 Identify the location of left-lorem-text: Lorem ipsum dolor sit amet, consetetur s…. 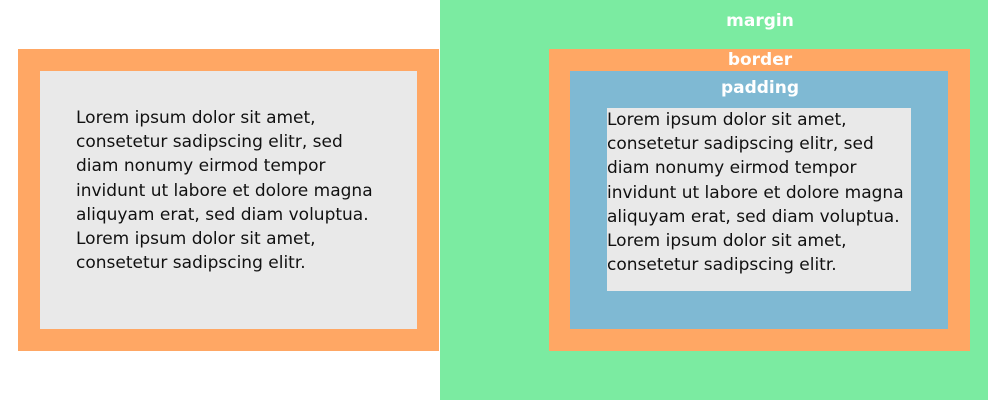
(224, 191).